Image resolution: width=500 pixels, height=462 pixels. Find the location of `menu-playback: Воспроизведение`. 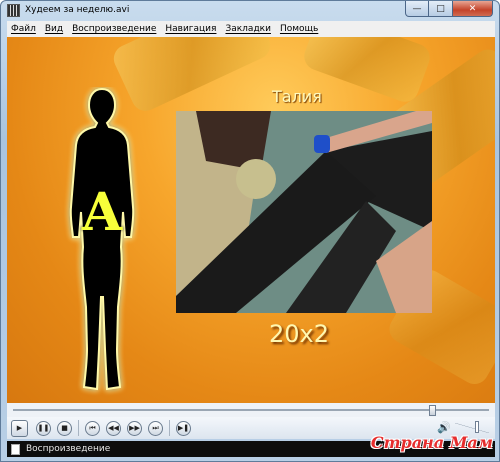

menu-playback: Воспроизведение is located at coordinates (114, 29).